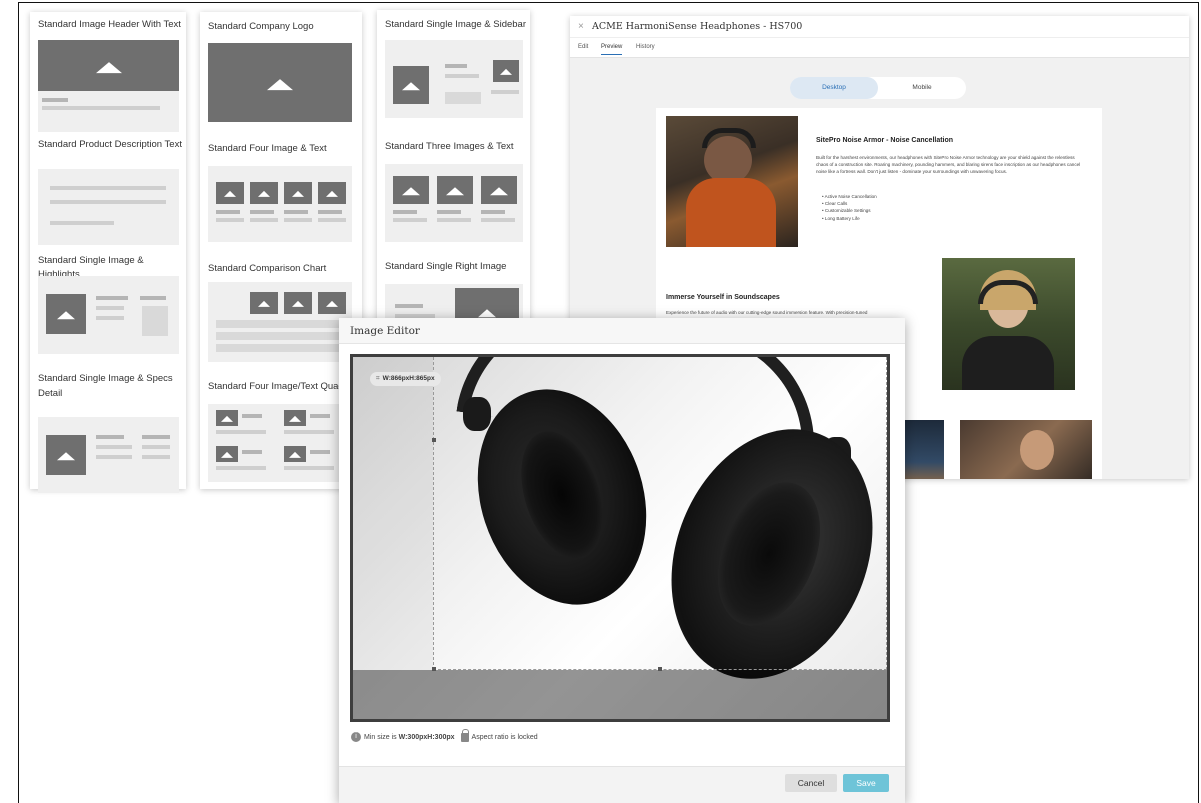 Image resolution: width=1201 pixels, height=803 pixels. I want to click on template-card: Standard Three Images & Text, so click(453, 191).